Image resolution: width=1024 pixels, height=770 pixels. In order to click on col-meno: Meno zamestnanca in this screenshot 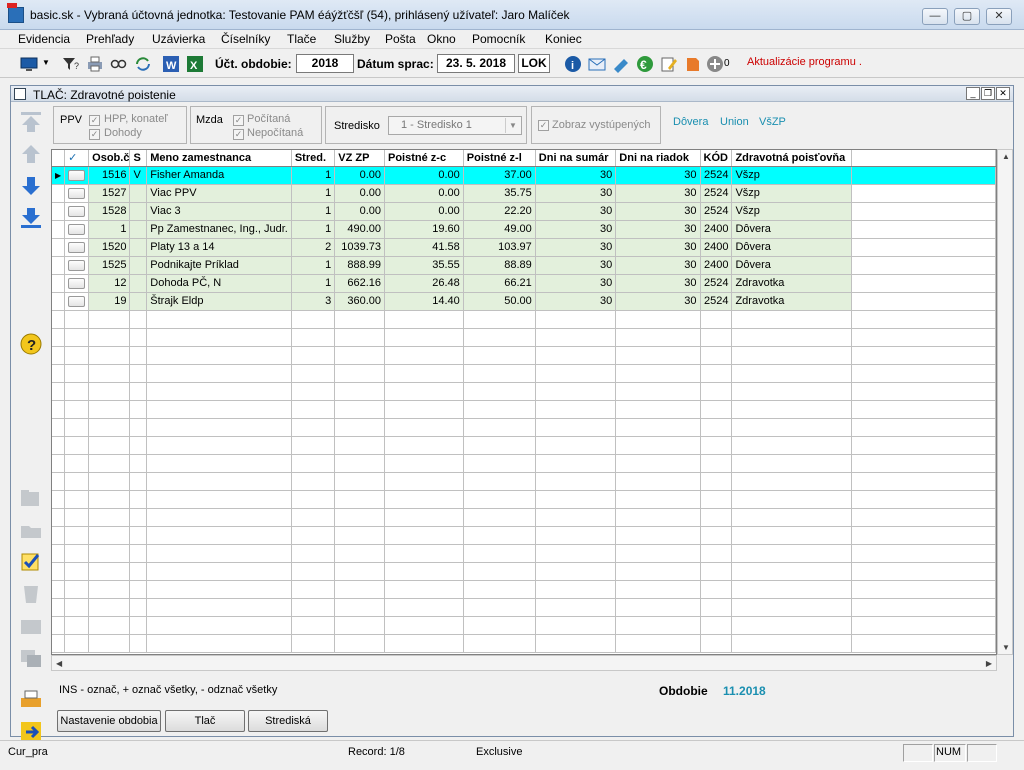, I will do `click(219, 158)`.